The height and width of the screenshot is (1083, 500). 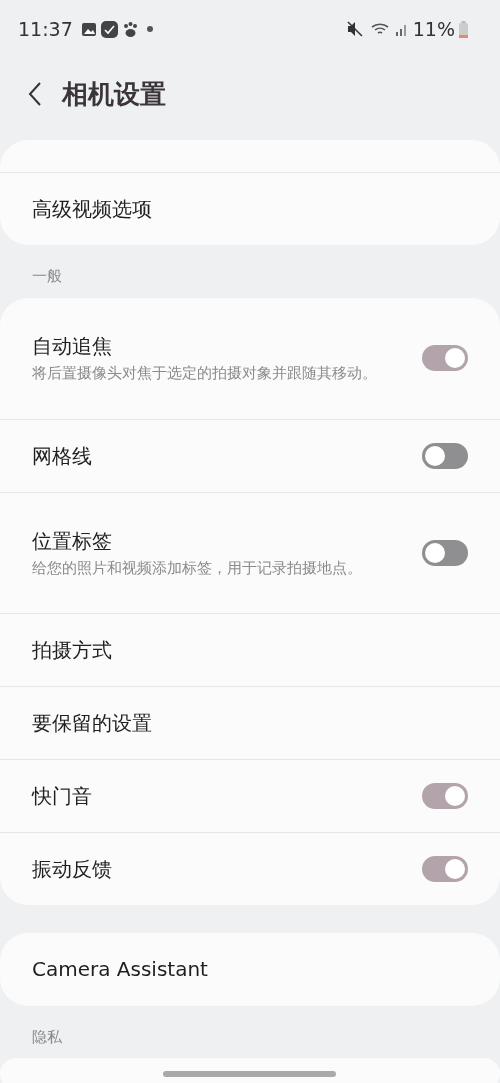 I want to click on paw-icon, so click(x=130, y=29).